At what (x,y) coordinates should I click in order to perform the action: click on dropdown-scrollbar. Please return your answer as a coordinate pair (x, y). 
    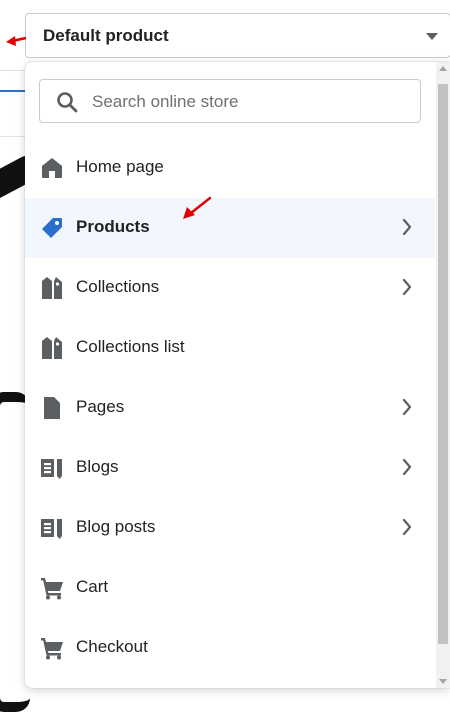
    Looking at the image, I should click on (443, 375).